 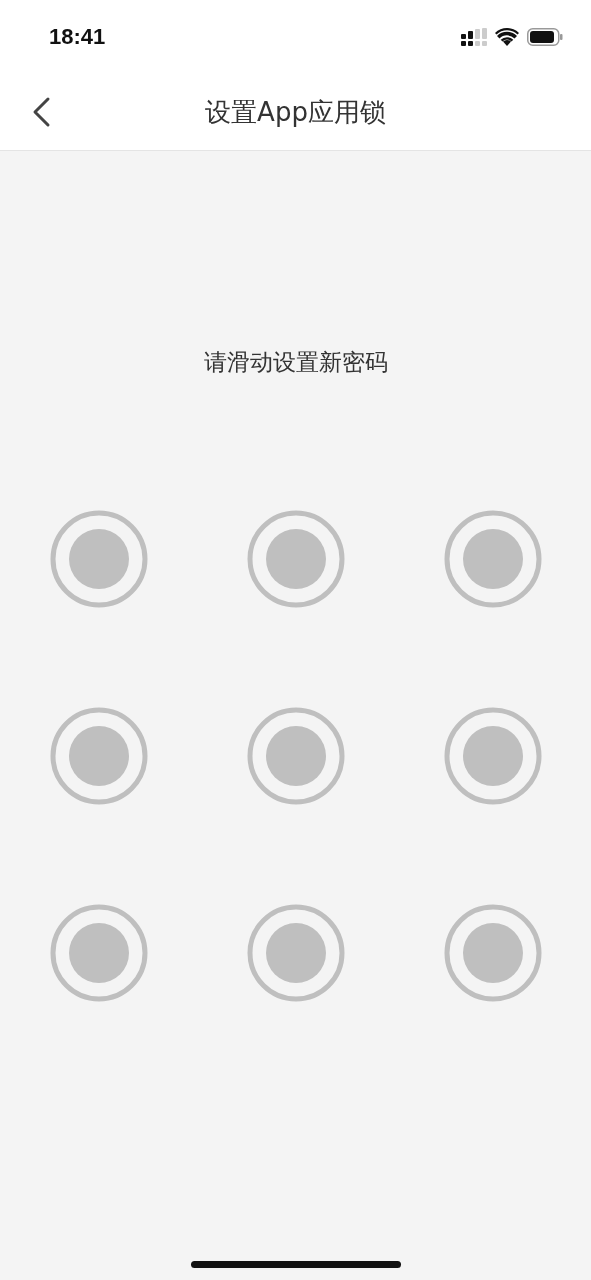 What do you see at coordinates (507, 36) in the screenshot?
I see `wifi-icon` at bounding box center [507, 36].